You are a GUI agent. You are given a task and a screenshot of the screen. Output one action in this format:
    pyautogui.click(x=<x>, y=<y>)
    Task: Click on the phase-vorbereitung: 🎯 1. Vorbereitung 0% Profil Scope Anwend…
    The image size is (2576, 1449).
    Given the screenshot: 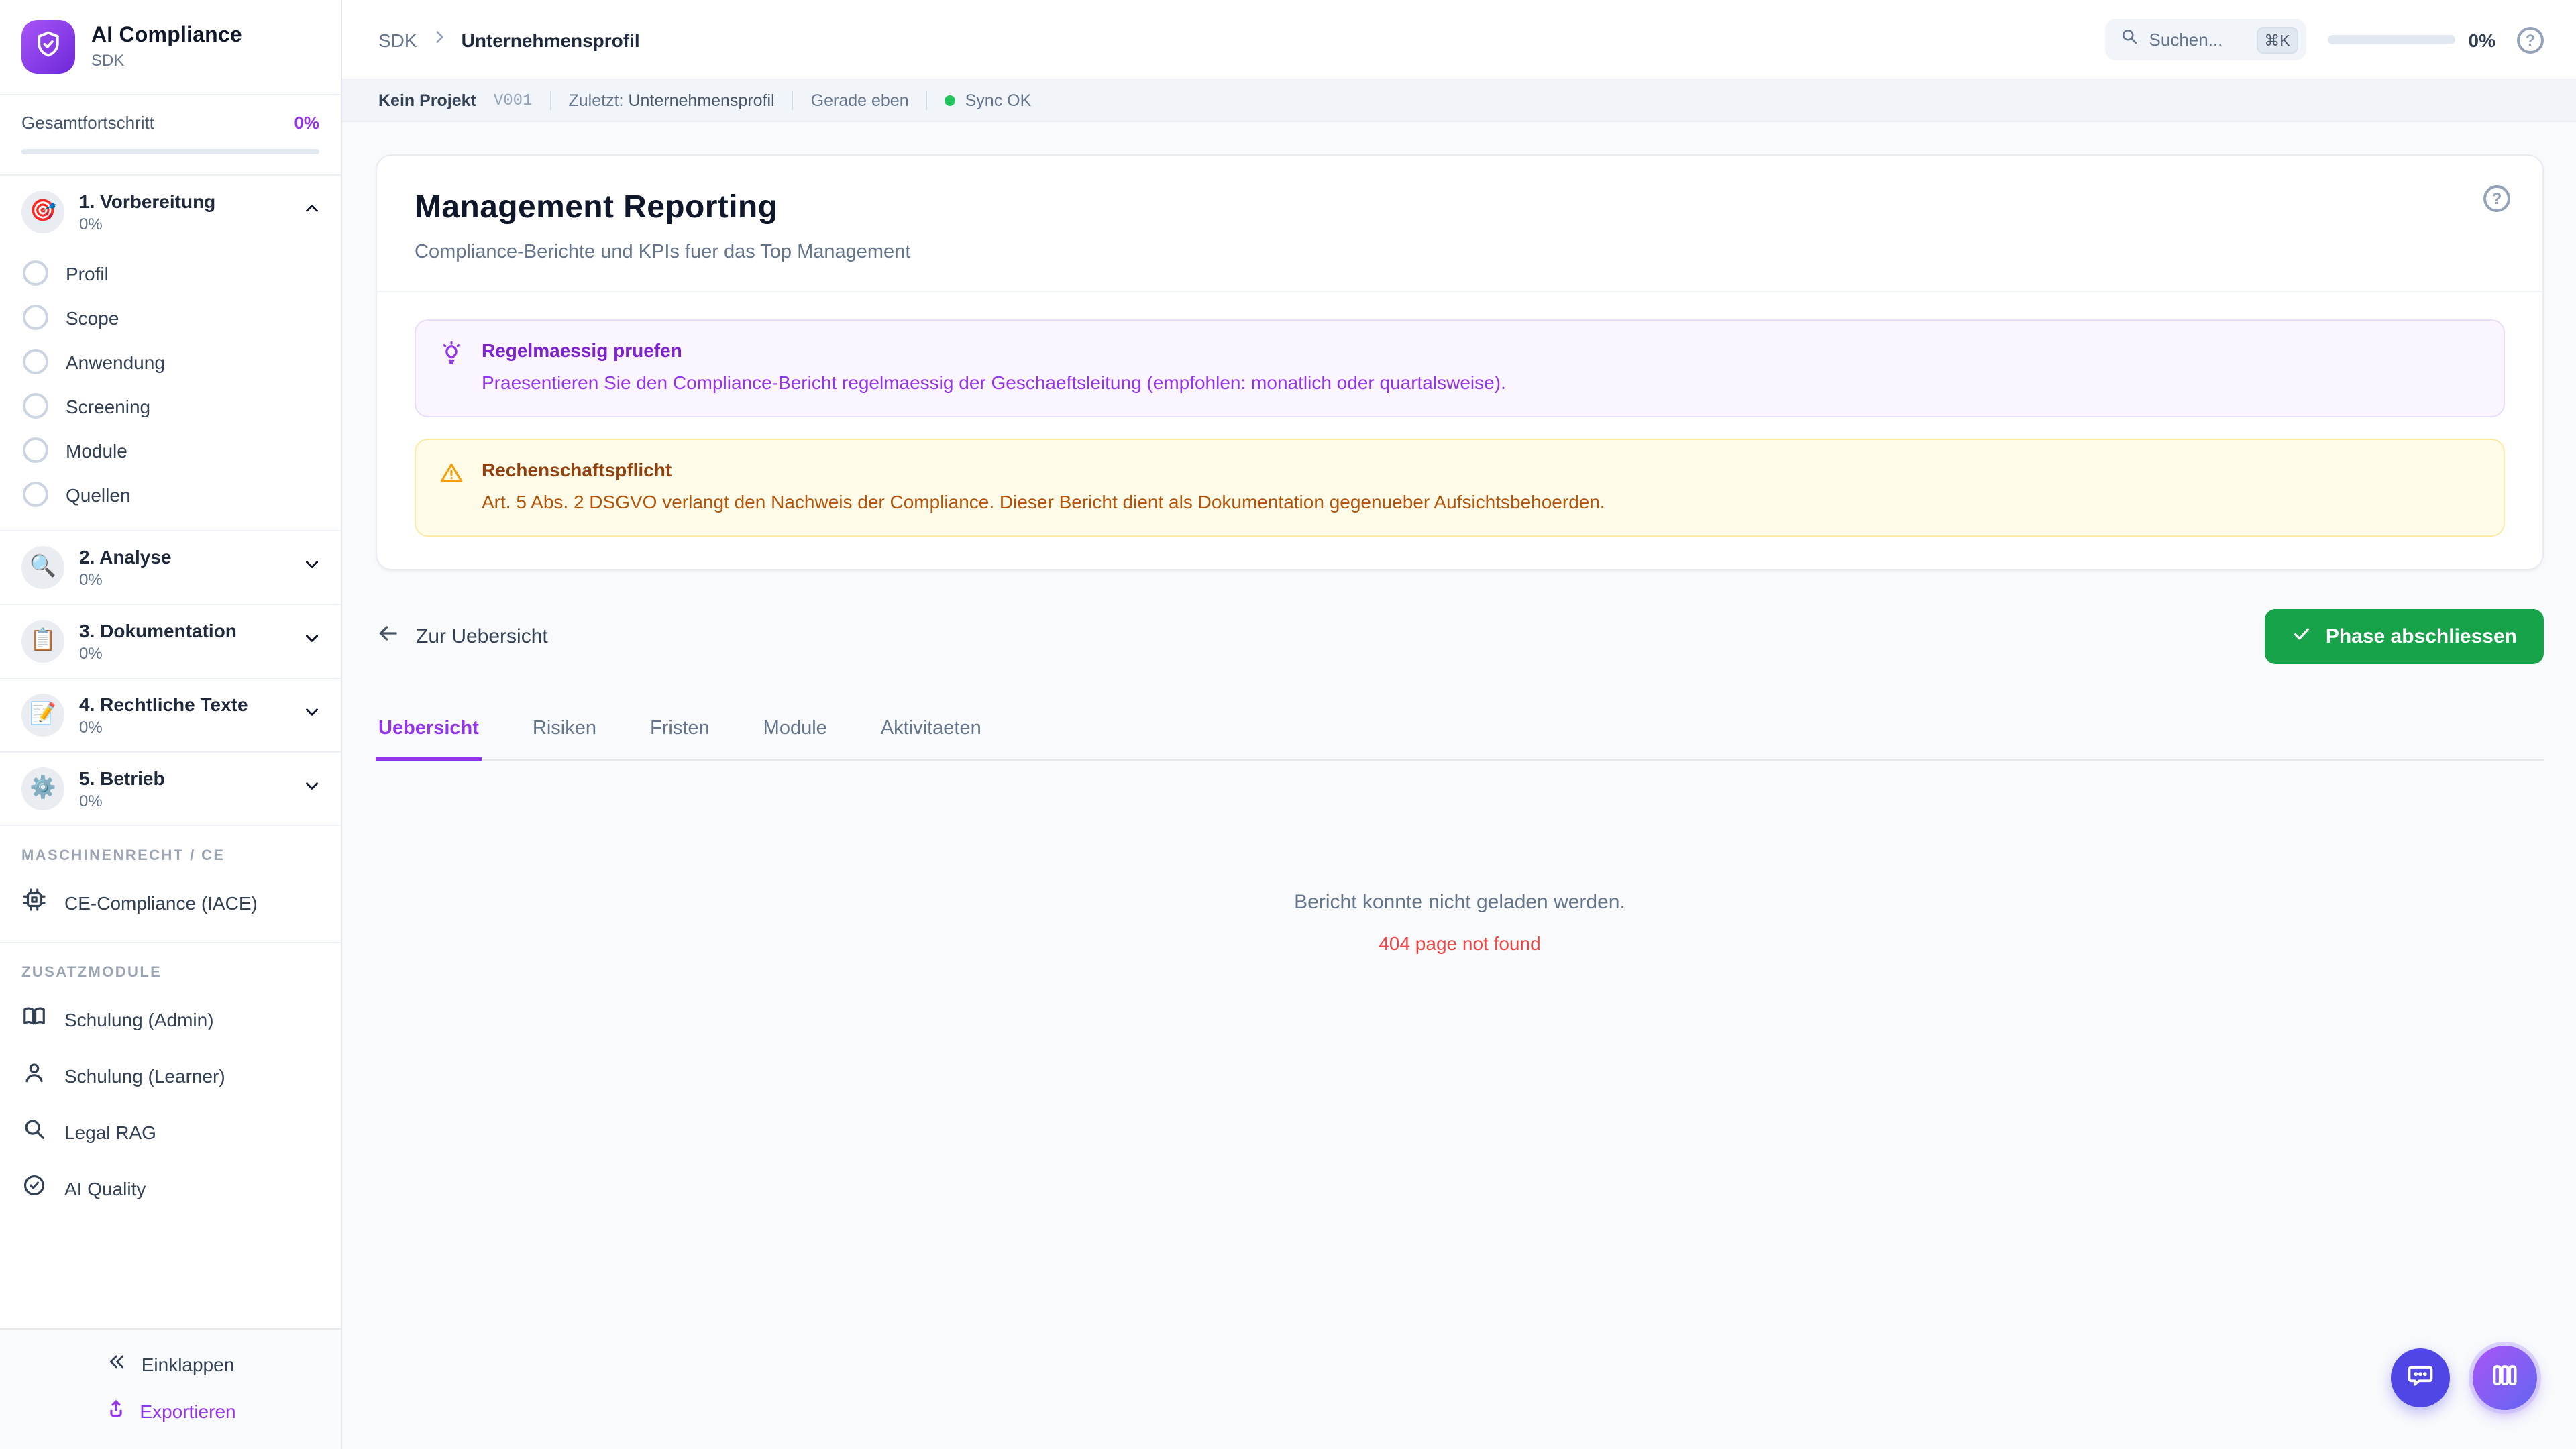 What is the action you would take?
    pyautogui.click(x=170, y=353)
    